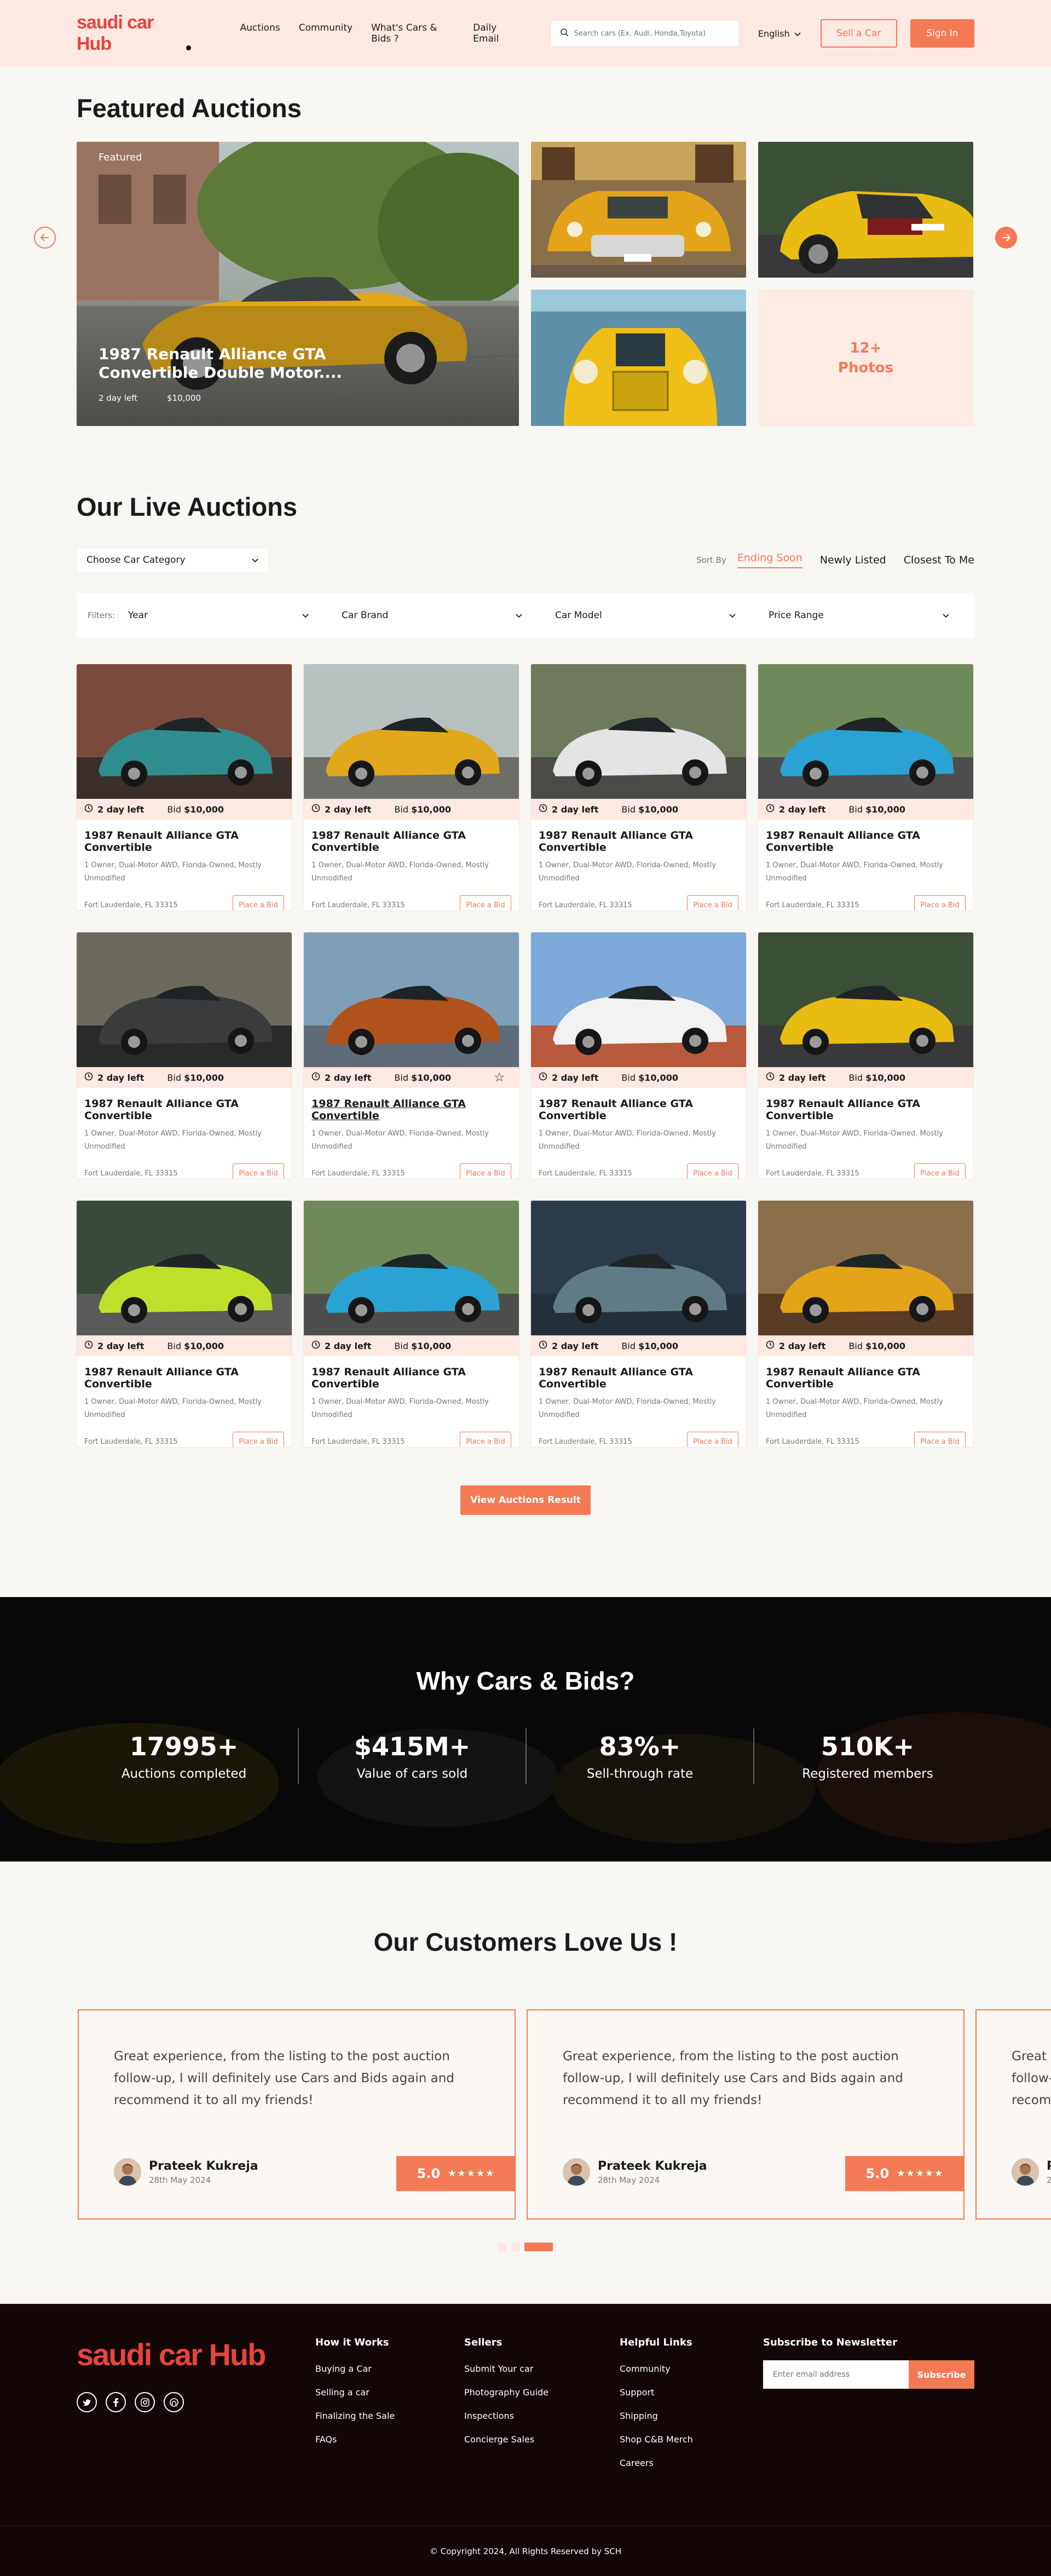 The image size is (1051, 2576). I want to click on footer-link: Support, so click(691, 2392).